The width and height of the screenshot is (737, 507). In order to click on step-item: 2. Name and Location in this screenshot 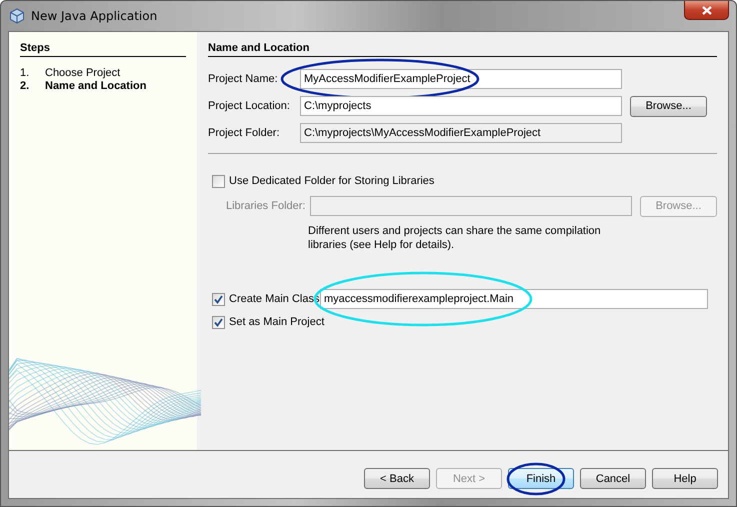, I will do `click(84, 86)`.